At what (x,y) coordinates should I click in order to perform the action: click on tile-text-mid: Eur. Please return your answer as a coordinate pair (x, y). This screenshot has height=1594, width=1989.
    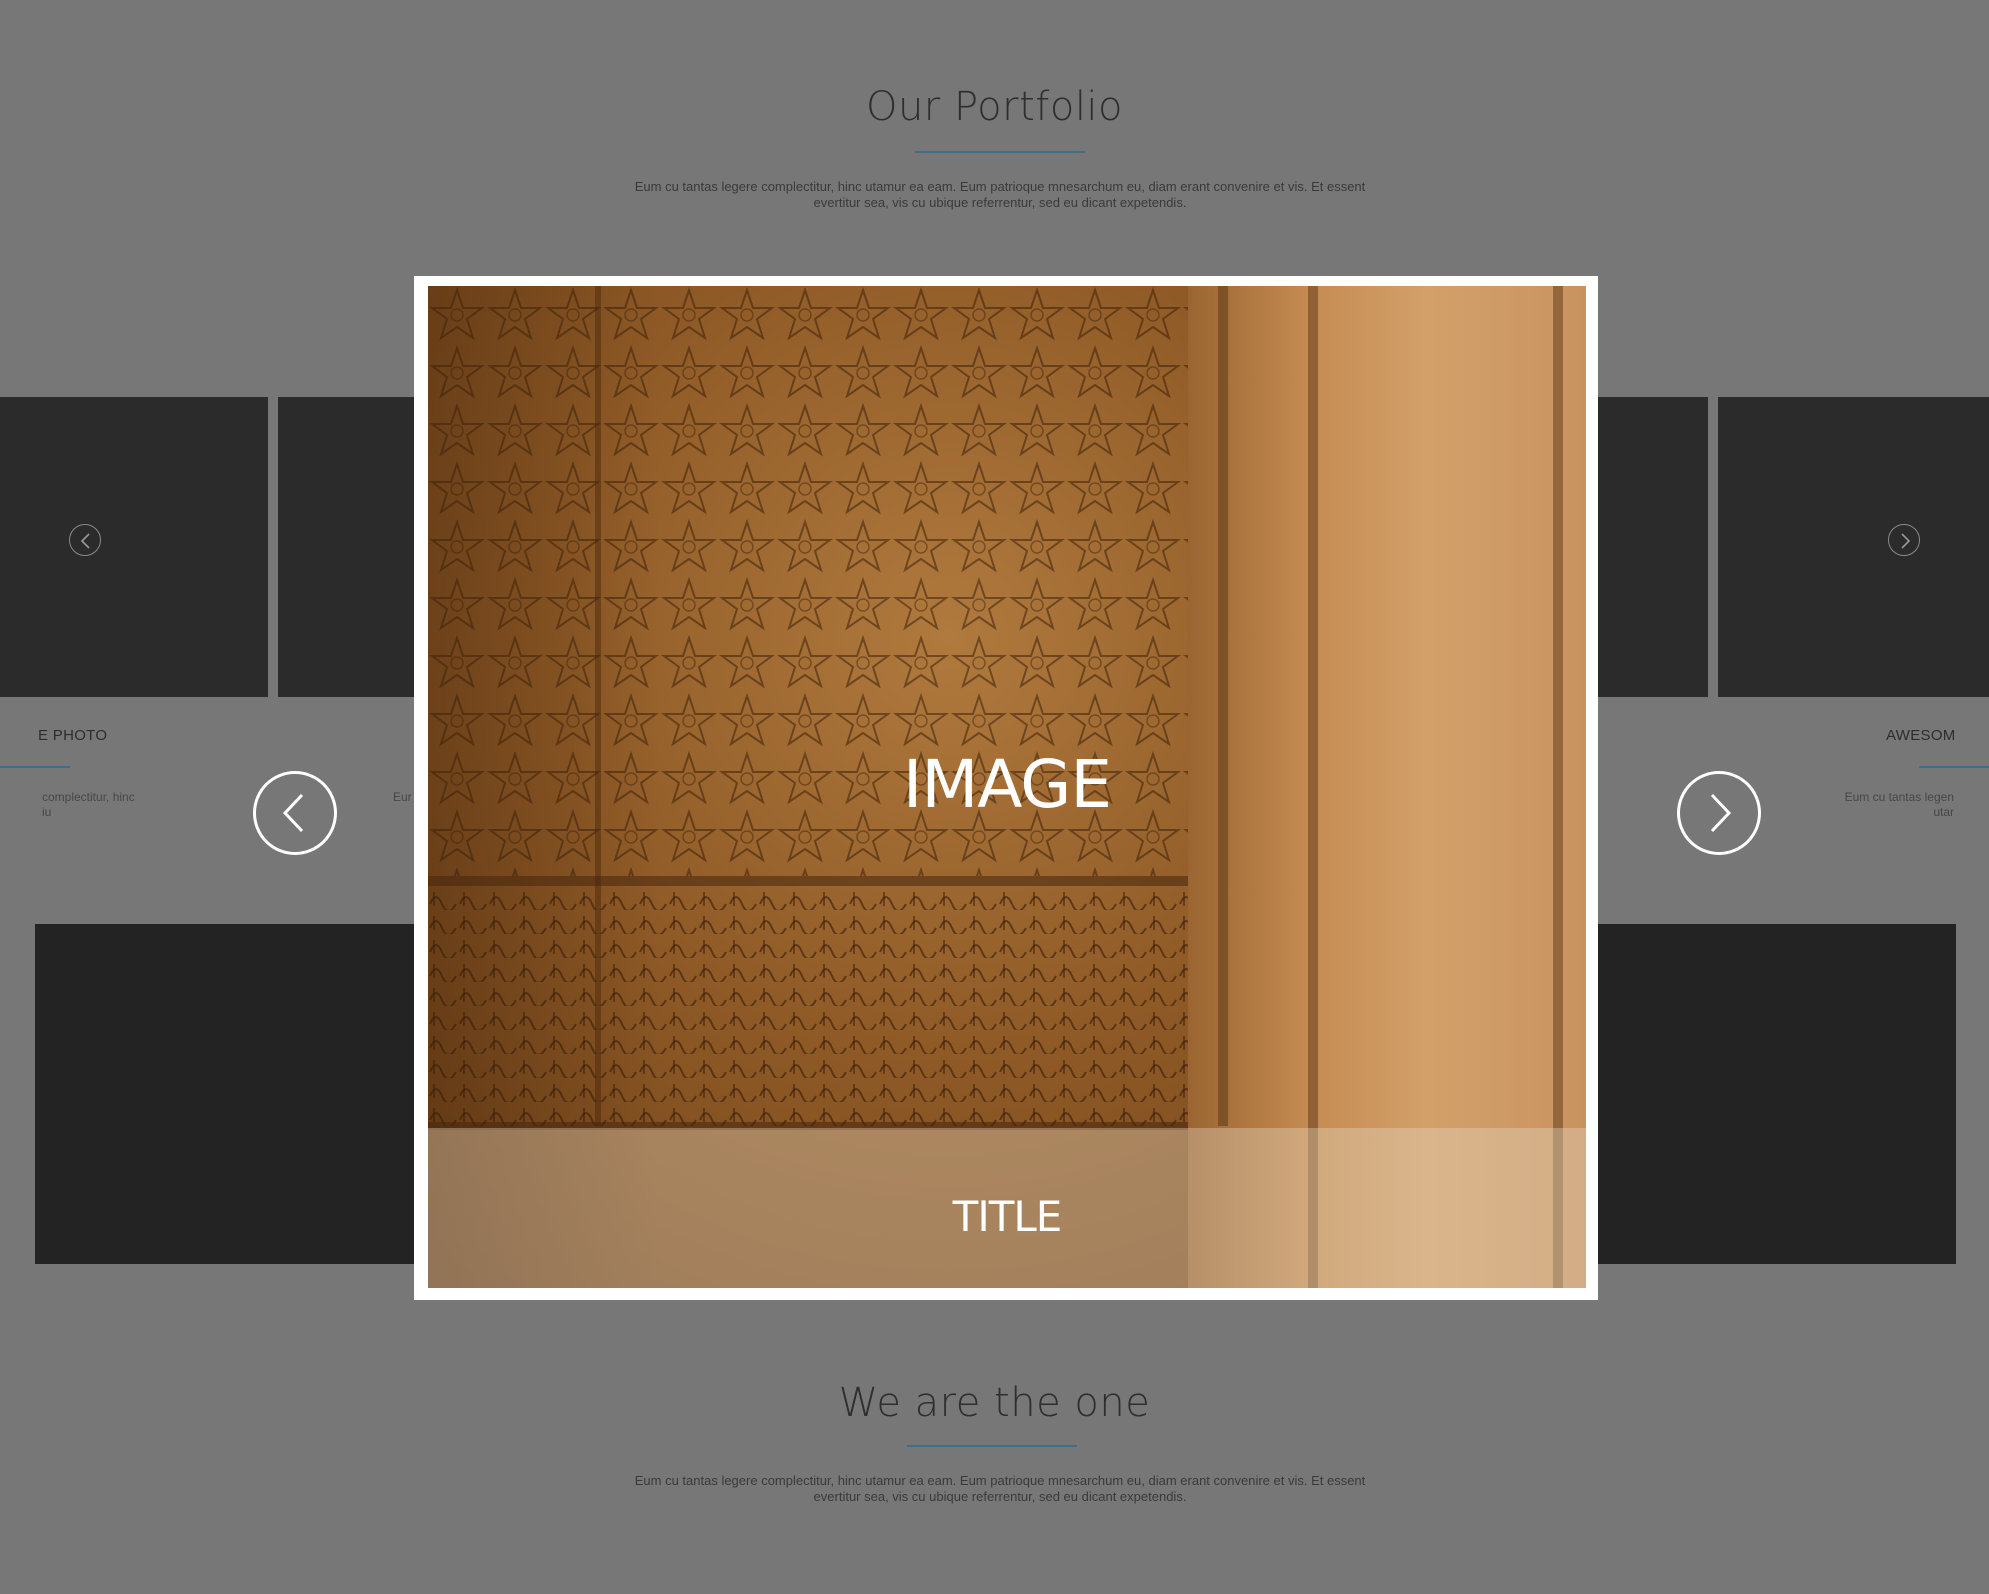
    Looking at the image, I should click on (402, 797).